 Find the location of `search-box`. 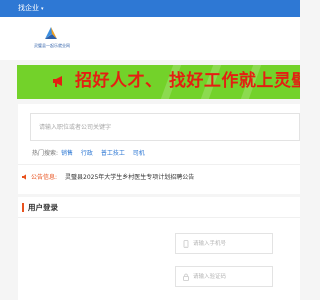

search-box is located at coordinates (165, 127).